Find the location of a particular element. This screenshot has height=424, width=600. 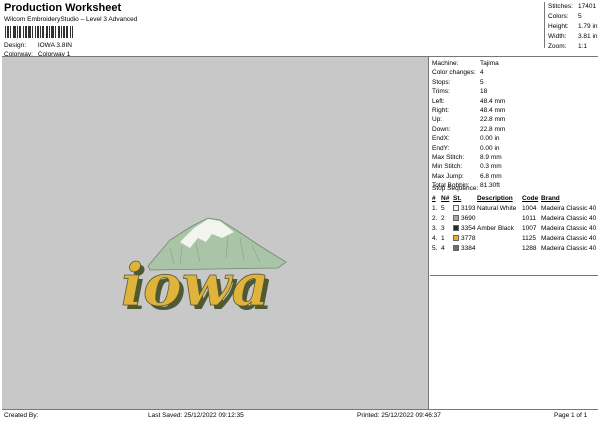

info-down: Down: 22.8 mm is located at coordinates (469, 129).